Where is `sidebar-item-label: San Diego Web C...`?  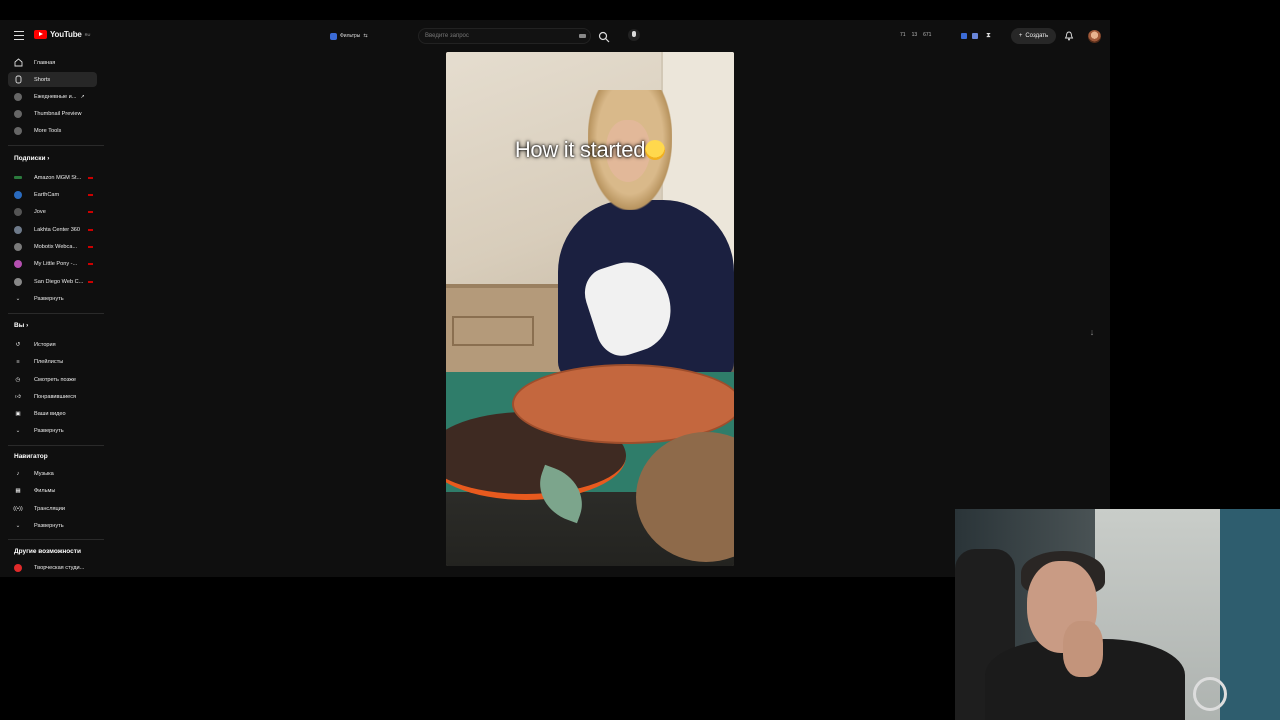
sidebar-item-label: San Diego Web C... is located at coordinates (59, 281).